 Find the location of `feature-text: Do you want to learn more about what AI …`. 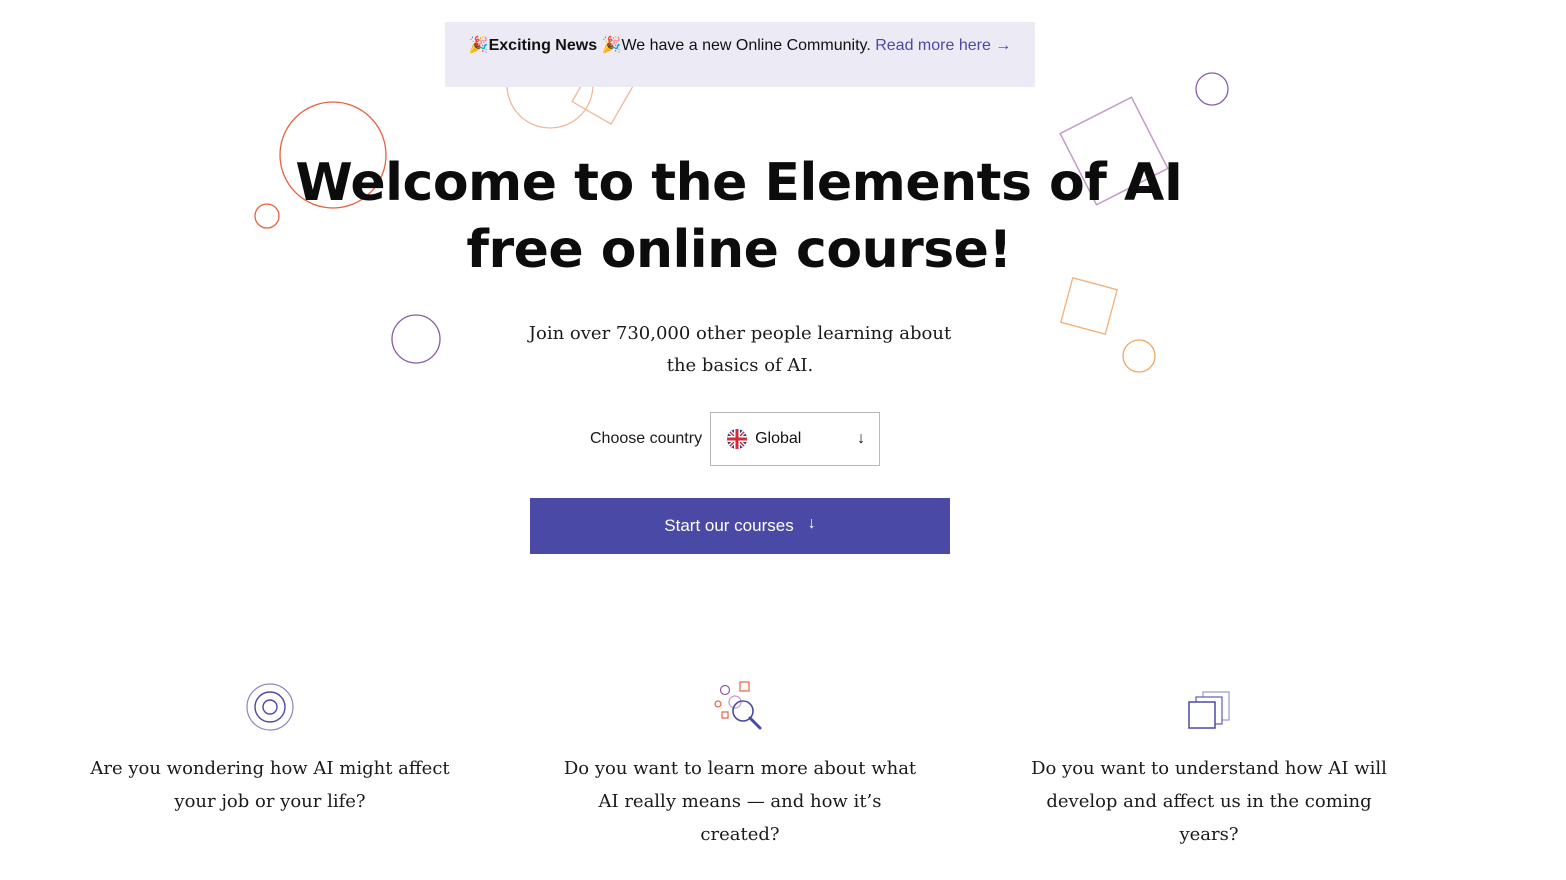

feature-text: Do you want to learn more about what AI … is located at coordinates (740, 801).